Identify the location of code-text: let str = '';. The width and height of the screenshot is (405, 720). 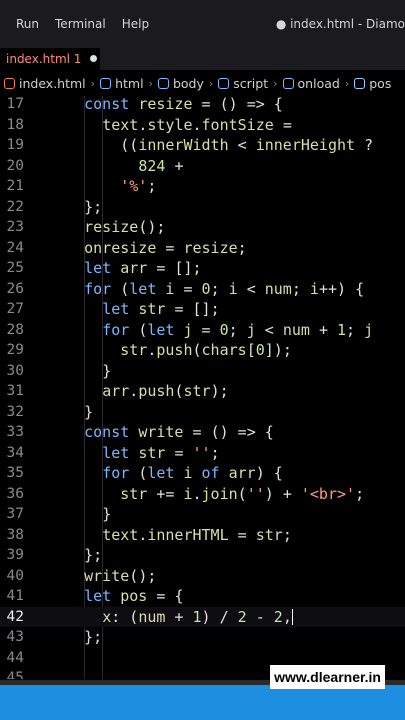
(161, 452).